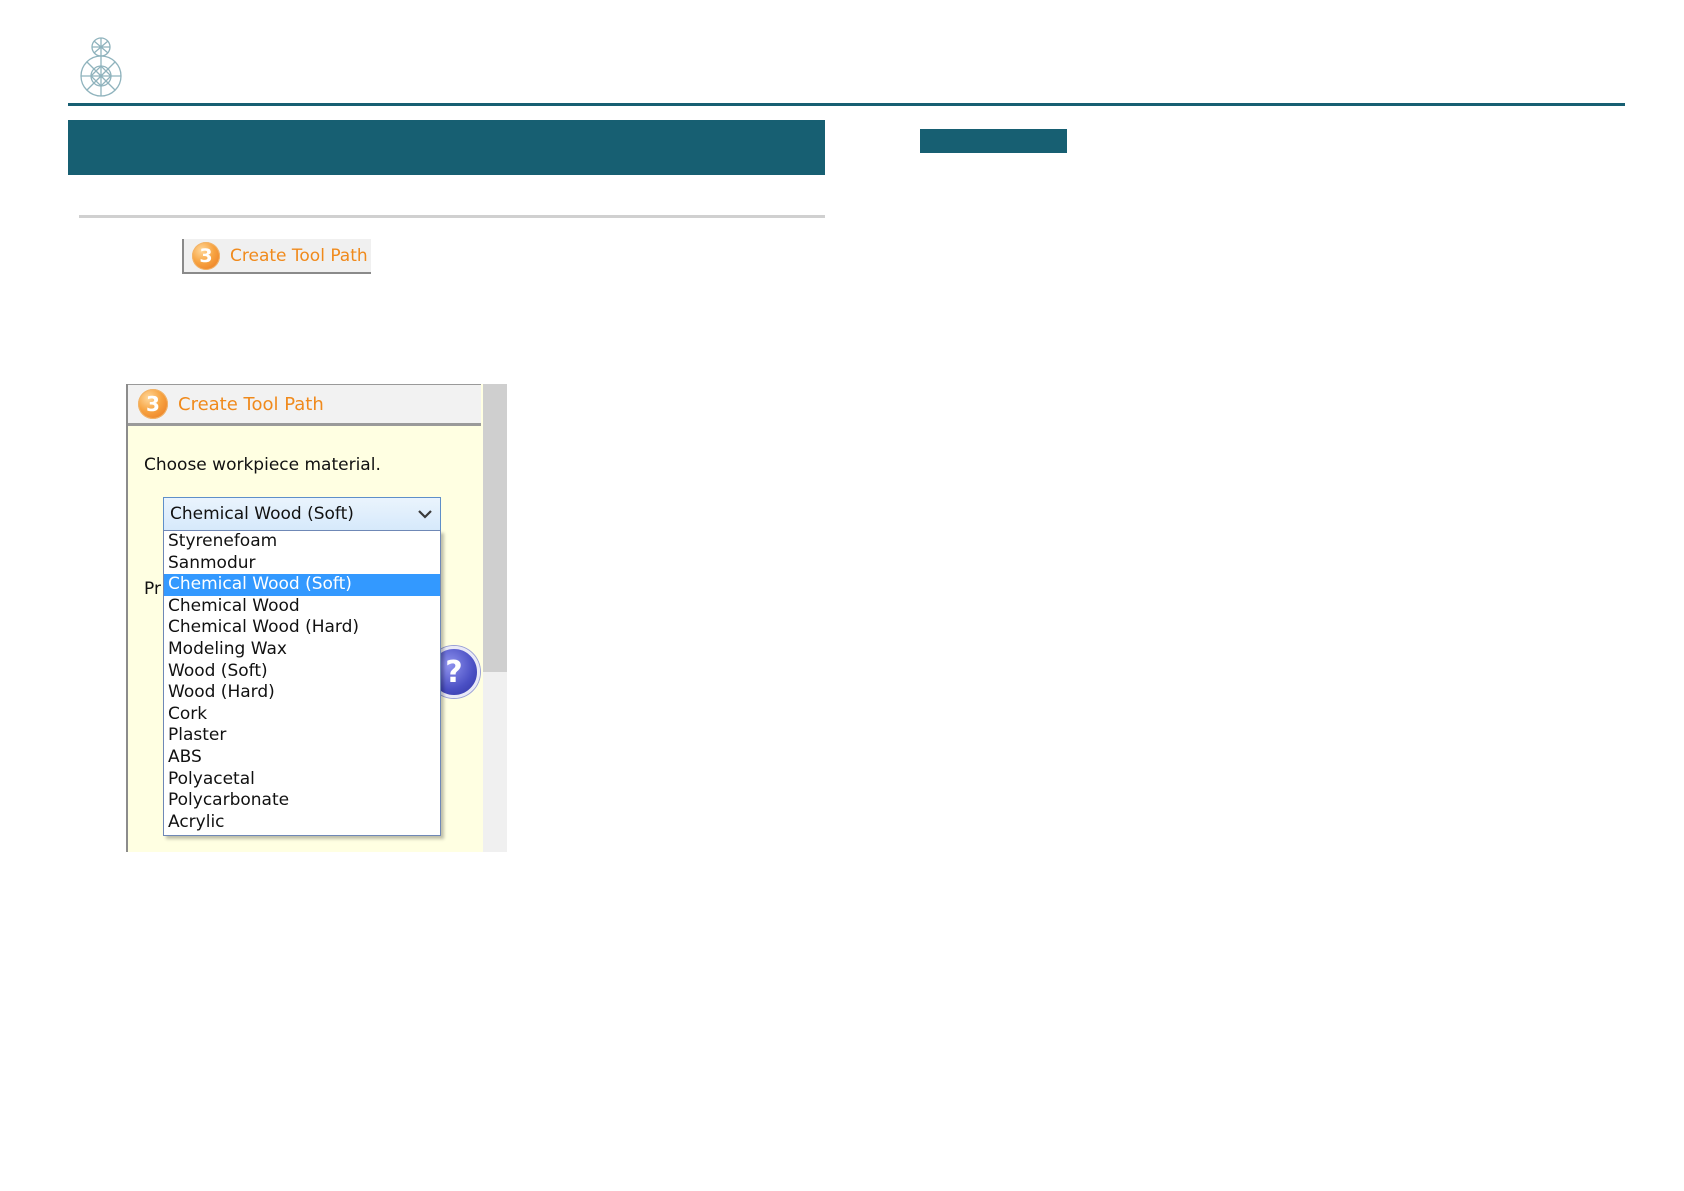 Image resolution: width=1684 pixels, height=1191 pixels. I want to click on panel-scrollbar, so click(495, 618).